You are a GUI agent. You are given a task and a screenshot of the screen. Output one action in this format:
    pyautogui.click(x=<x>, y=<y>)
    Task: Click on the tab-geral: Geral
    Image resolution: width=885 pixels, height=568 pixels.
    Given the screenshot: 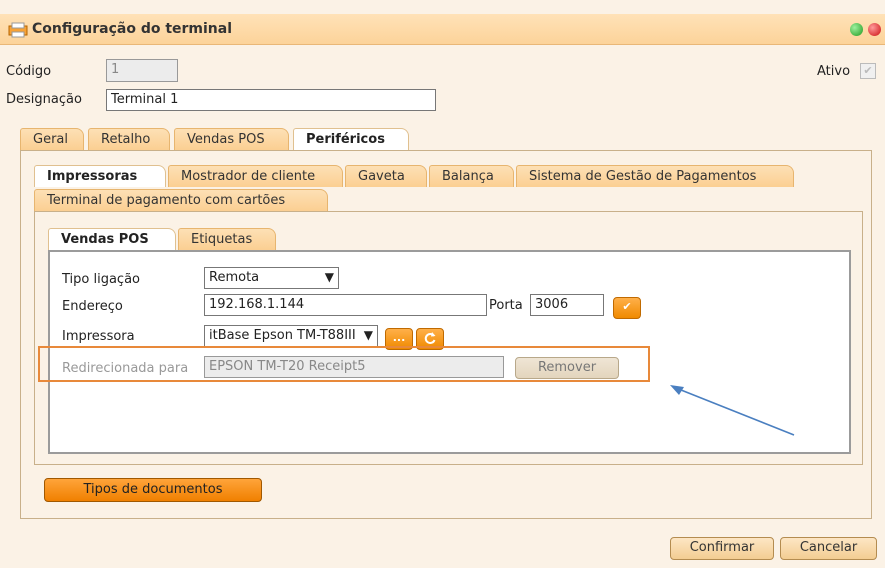 What is the action you would take?
    pyautogui.click(x=52, y=139)
    